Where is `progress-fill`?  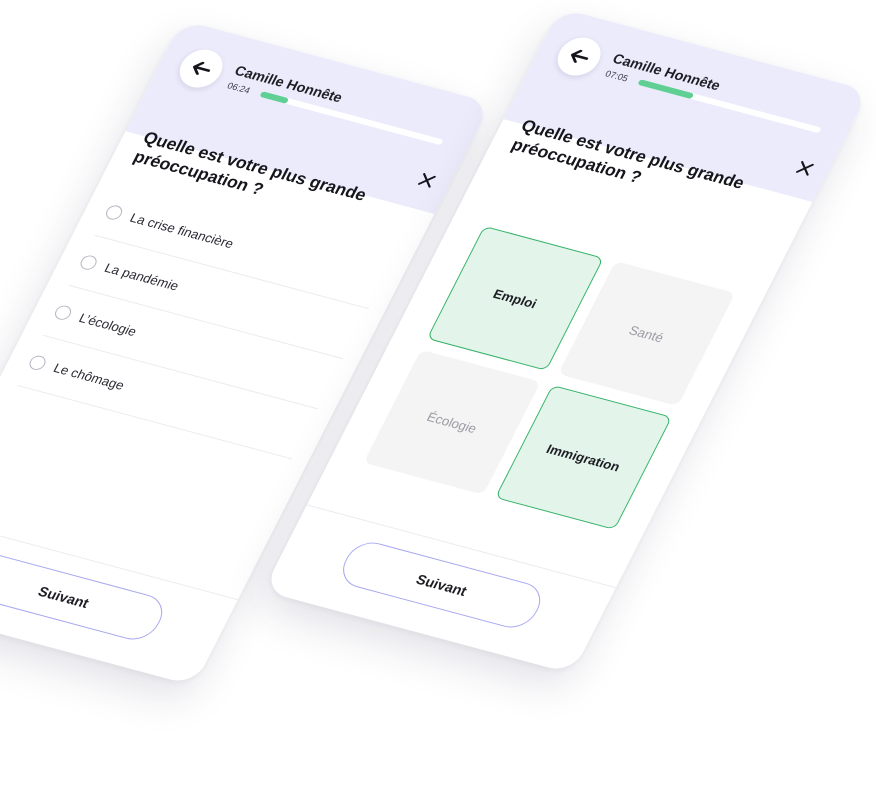
progress-fill is located at coordinates (274, 97).